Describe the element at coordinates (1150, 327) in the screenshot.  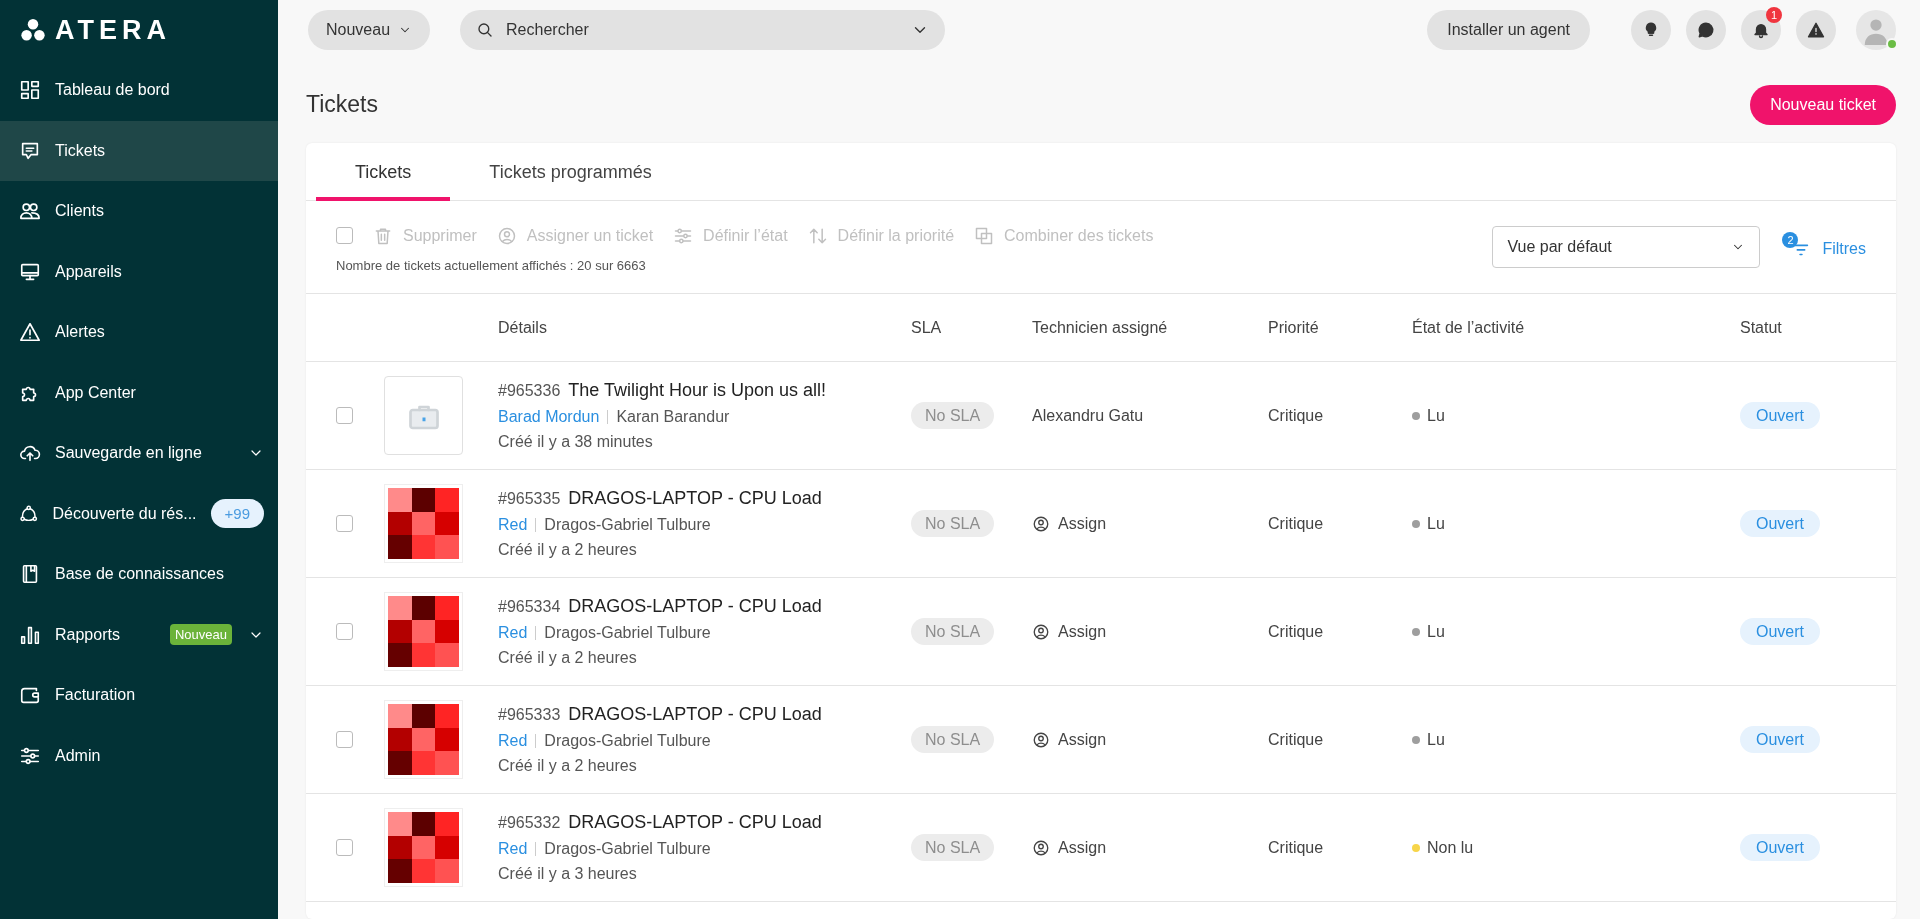
I see `column-header: Technicien assigné` at that location.